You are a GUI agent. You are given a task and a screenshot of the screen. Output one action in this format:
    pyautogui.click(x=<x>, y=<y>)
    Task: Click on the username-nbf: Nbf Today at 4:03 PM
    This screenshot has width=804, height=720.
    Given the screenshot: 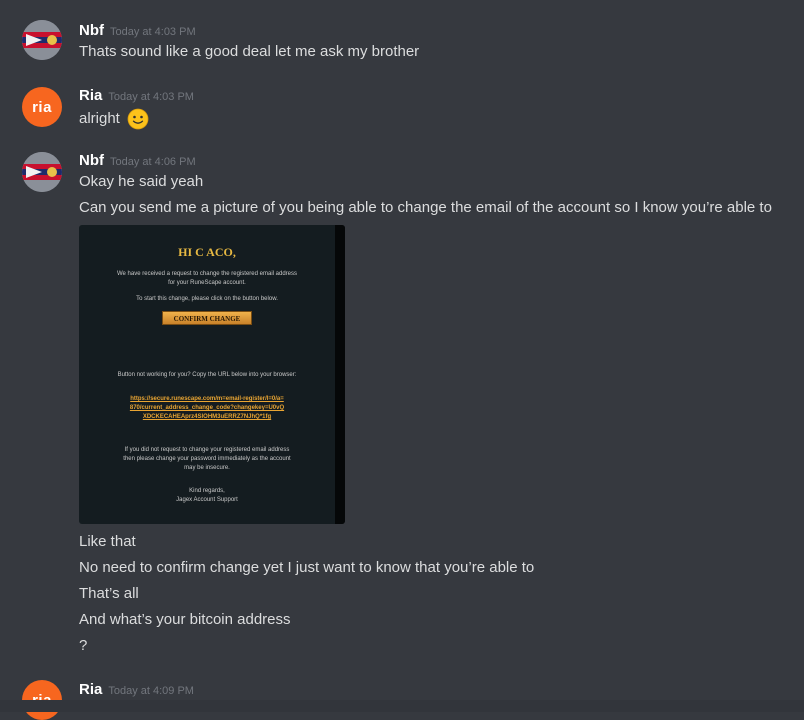 What is the action you would take?
    pyautogui.click(x=137, y=30)
    